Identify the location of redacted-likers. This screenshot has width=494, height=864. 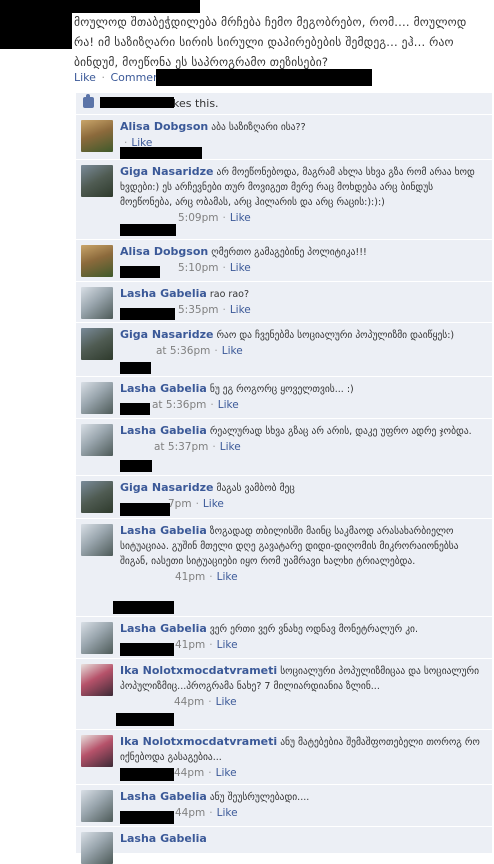
(137, 102).